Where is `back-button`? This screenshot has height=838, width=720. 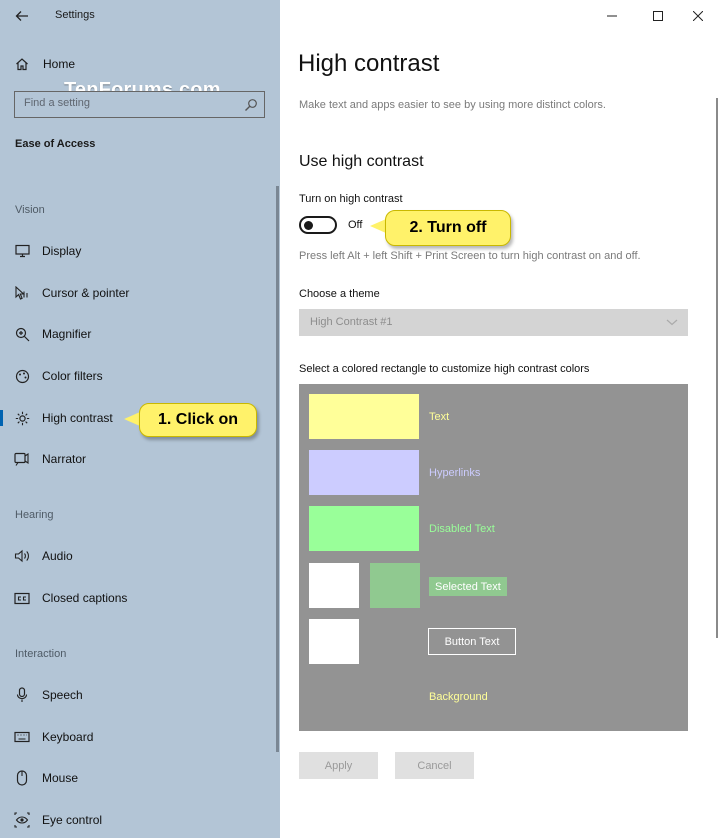 back-button is located at coordinates (22, 16).